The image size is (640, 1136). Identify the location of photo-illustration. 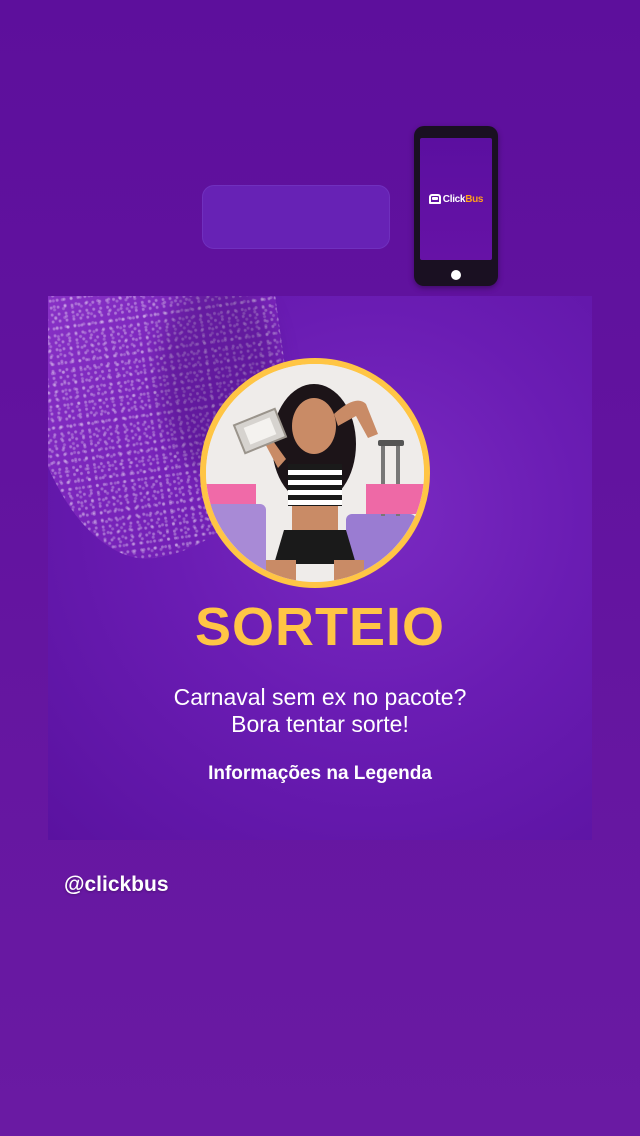
(315, 473).